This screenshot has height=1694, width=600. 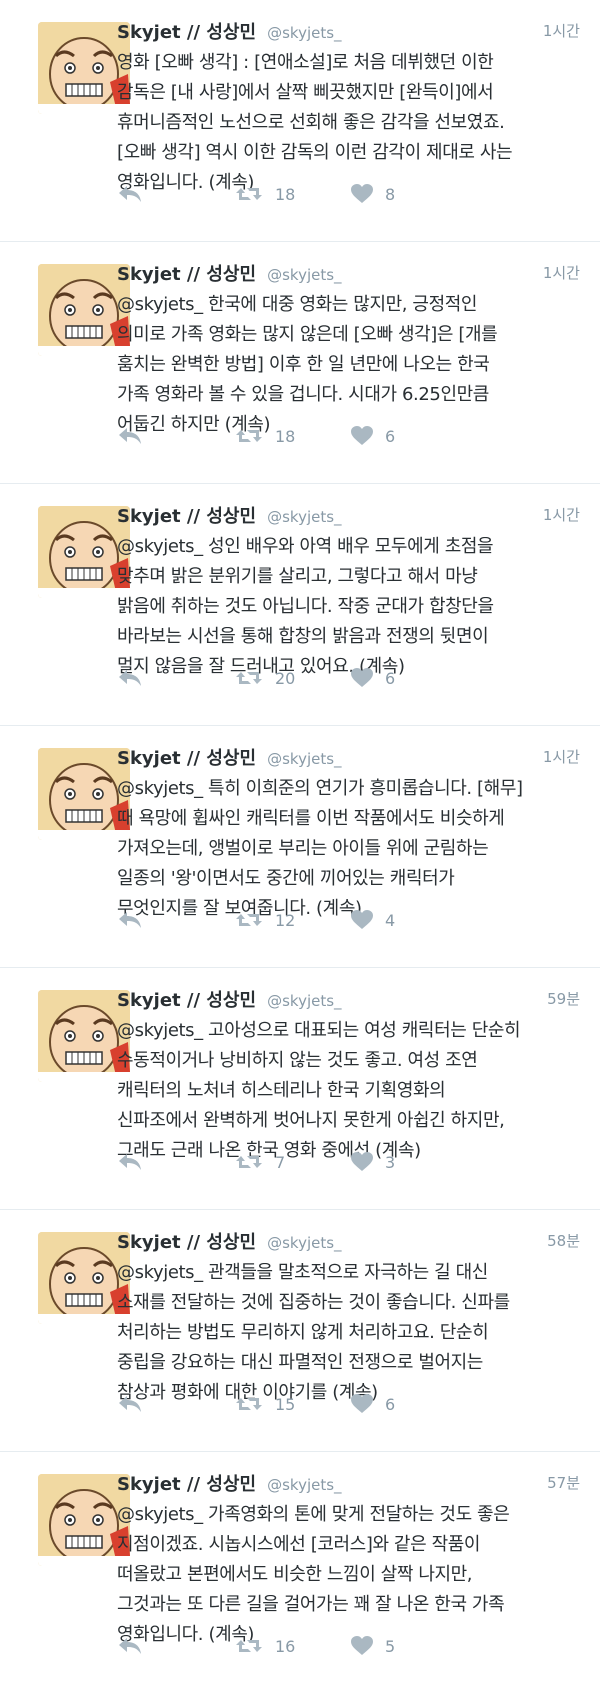 I want to click on retweet-count: 15, so click(x=285, y=1404).